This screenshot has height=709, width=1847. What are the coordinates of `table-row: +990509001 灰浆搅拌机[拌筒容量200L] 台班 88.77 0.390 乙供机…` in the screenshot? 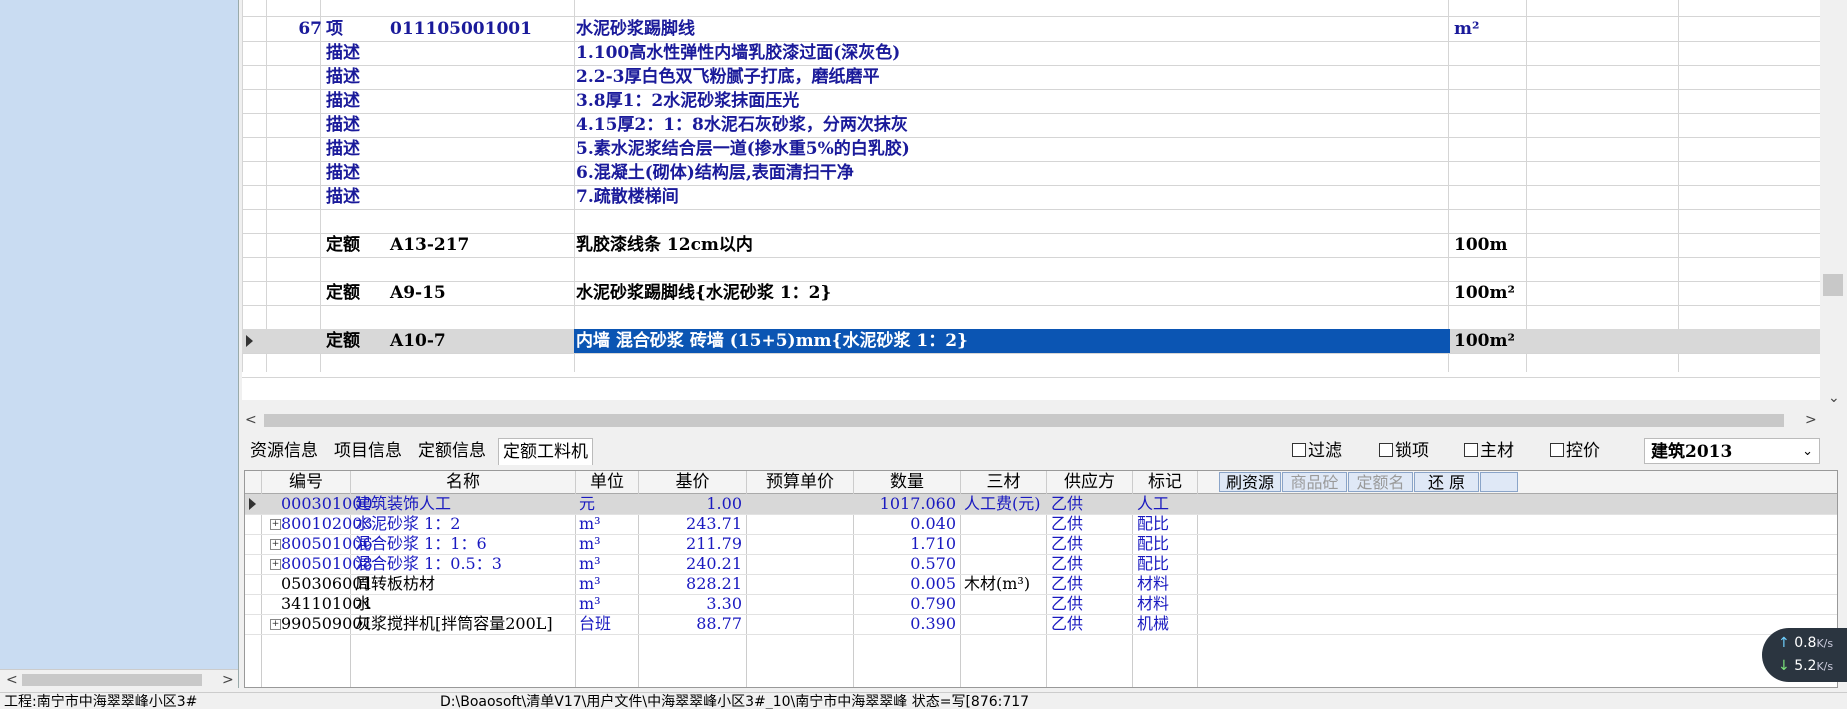 It's located at (1041, 624).